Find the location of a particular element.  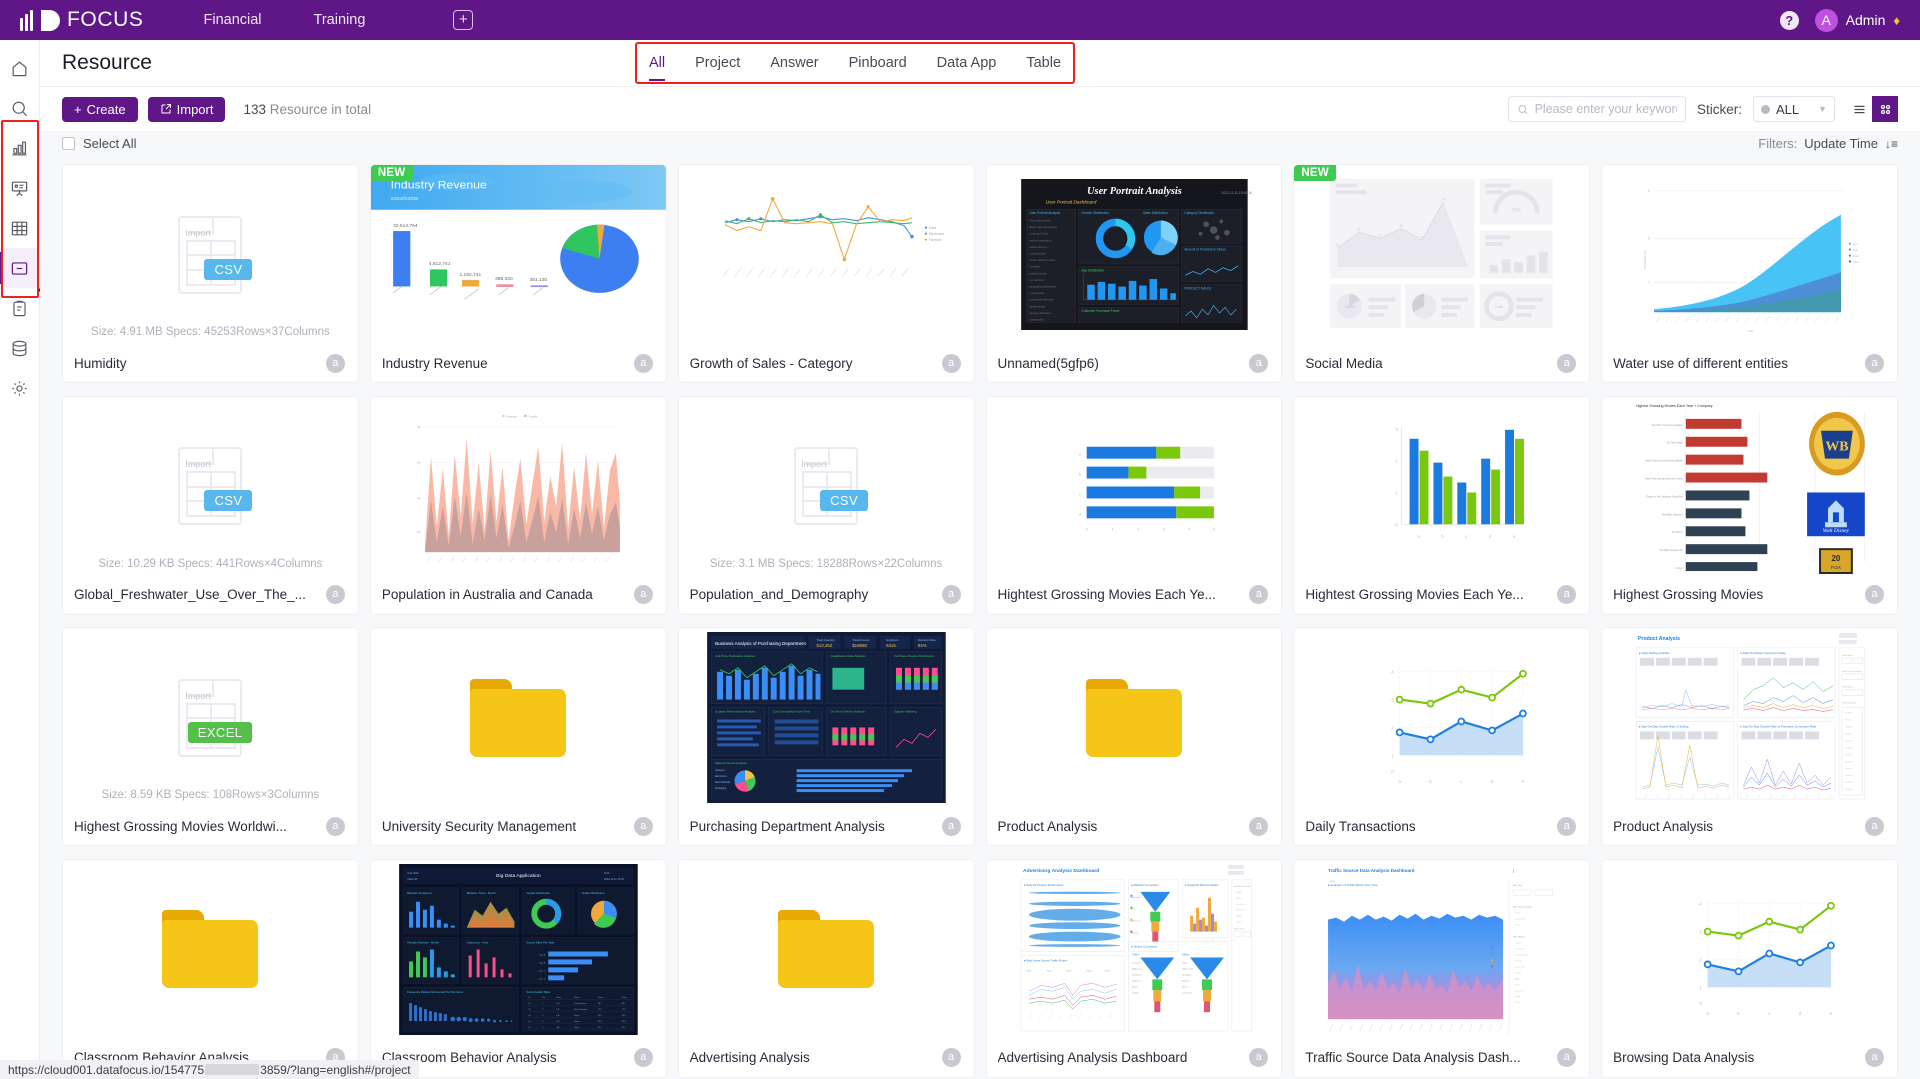

resource-card: 4 3 2 1 0 a b c d e Browsing Data Analysis a is located at coordinates (1749, 968).